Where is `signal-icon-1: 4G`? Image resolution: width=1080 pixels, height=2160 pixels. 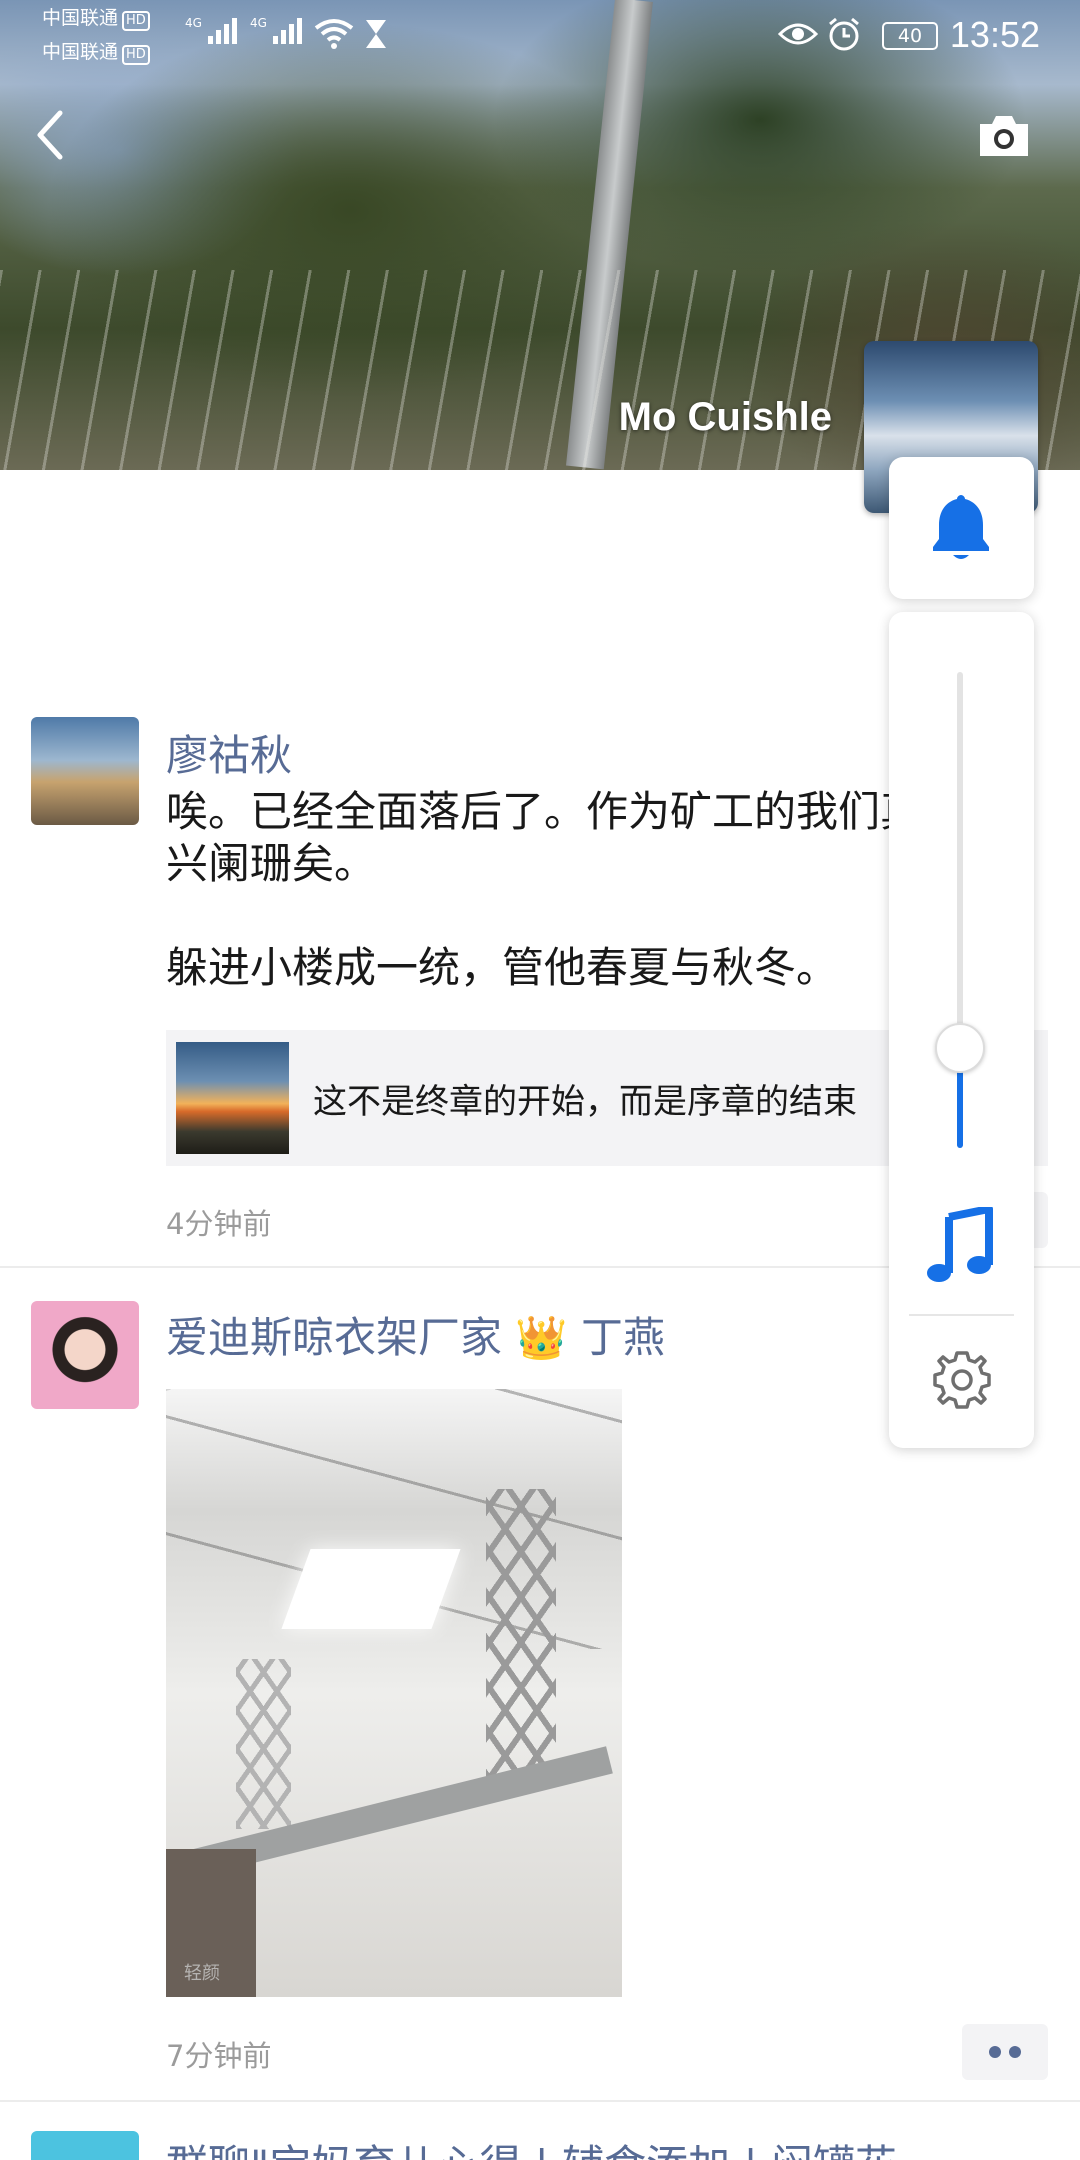
signal-icon-1: 4G is located at coordinates (212, 33).